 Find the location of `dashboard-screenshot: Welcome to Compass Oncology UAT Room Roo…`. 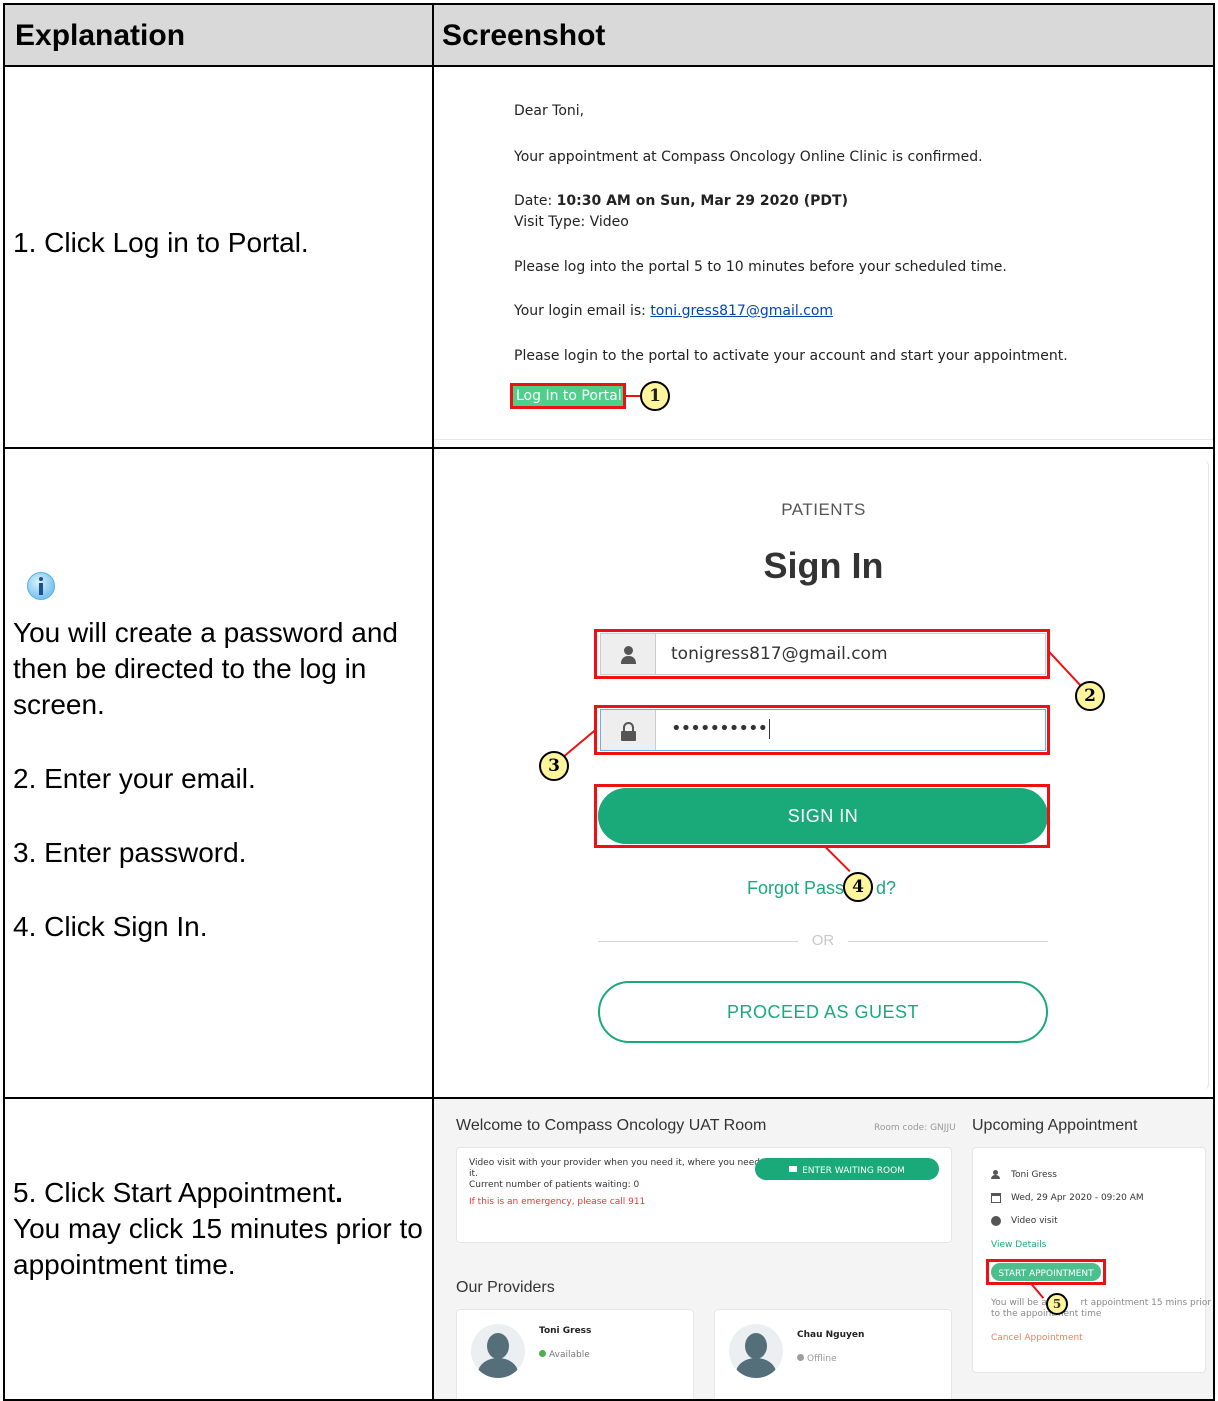

dashboard-screenshot: Welcome to Compass Oncology UAT Room Roo… is located at coordinates (823, 1249).